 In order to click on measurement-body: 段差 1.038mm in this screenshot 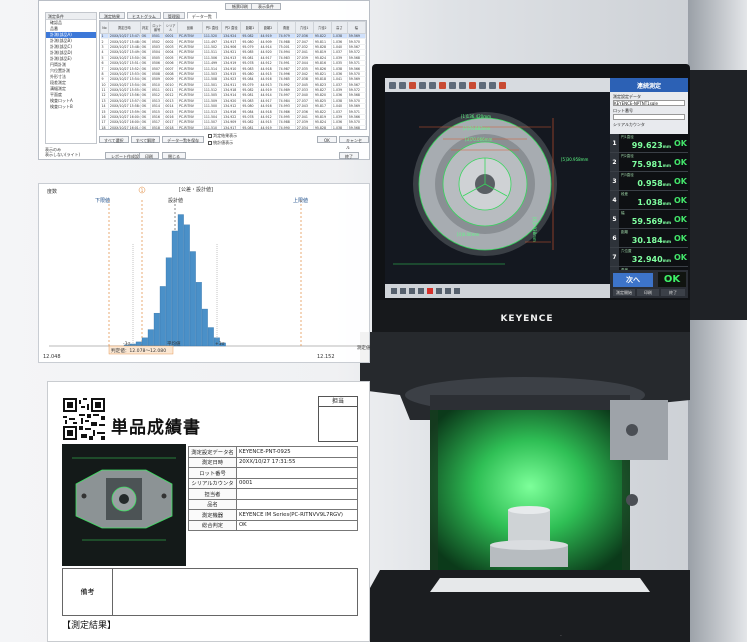, I will do `click(646, 200)`.